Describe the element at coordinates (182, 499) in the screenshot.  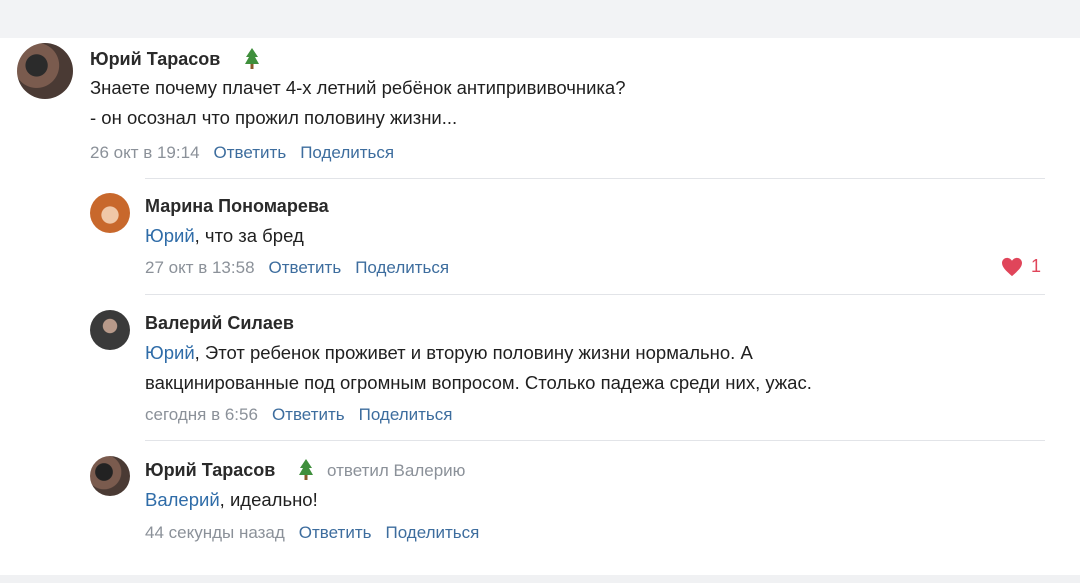
I see `mention-link: Валерий` at that location.